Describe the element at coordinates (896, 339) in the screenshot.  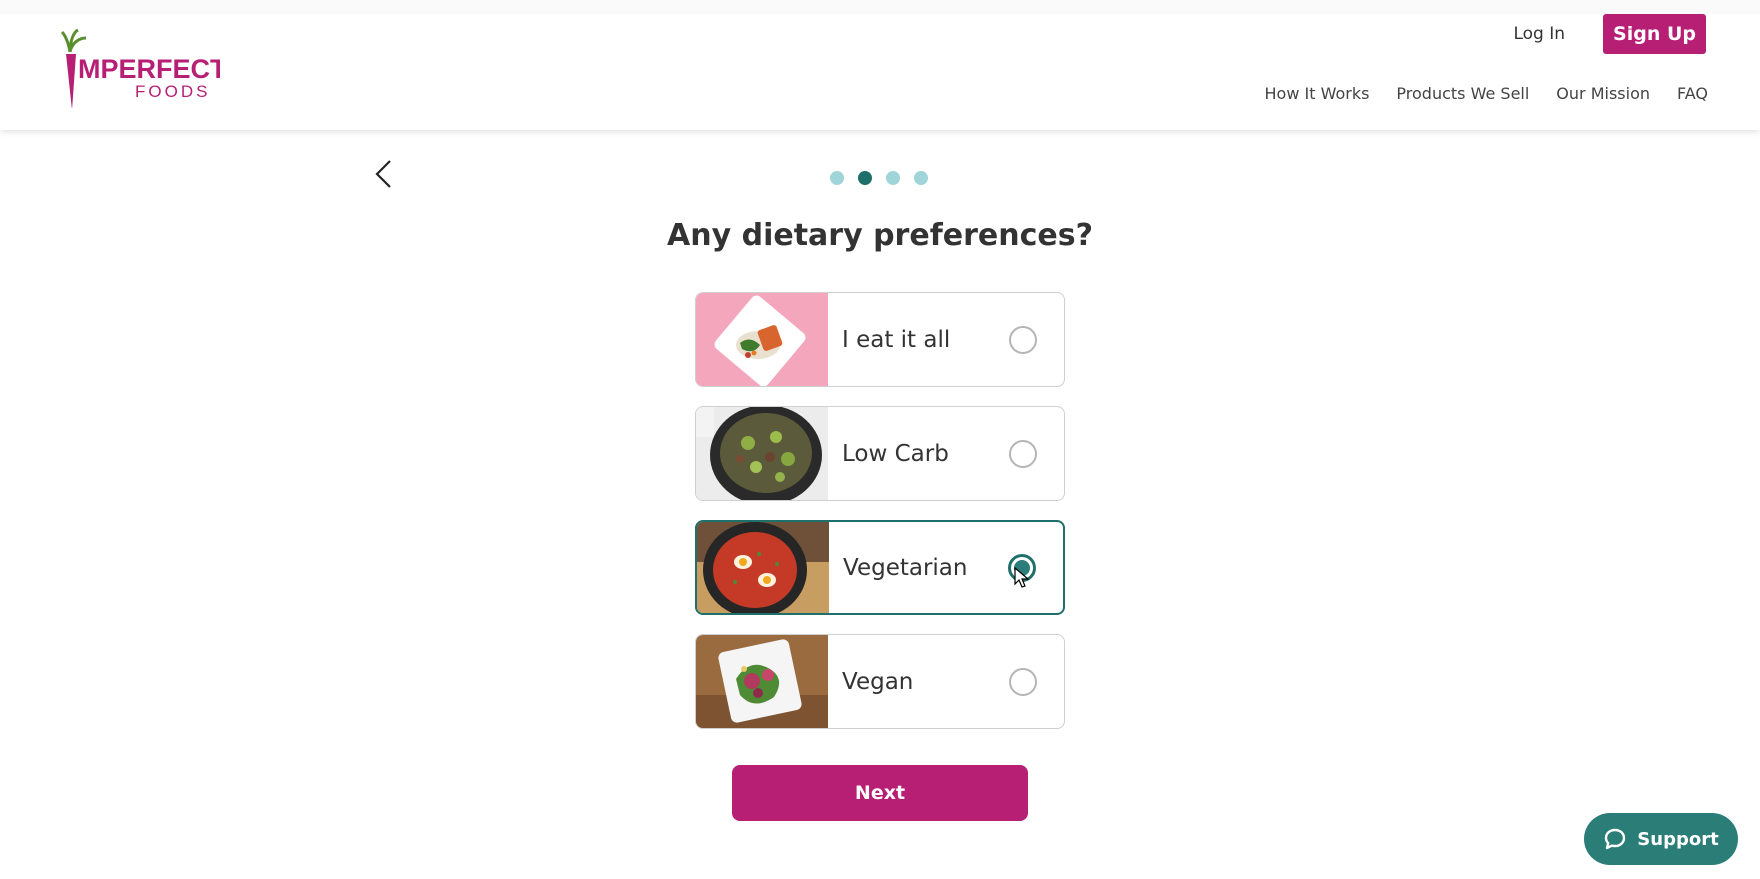
I see `option-label: I eat it all` at that location.